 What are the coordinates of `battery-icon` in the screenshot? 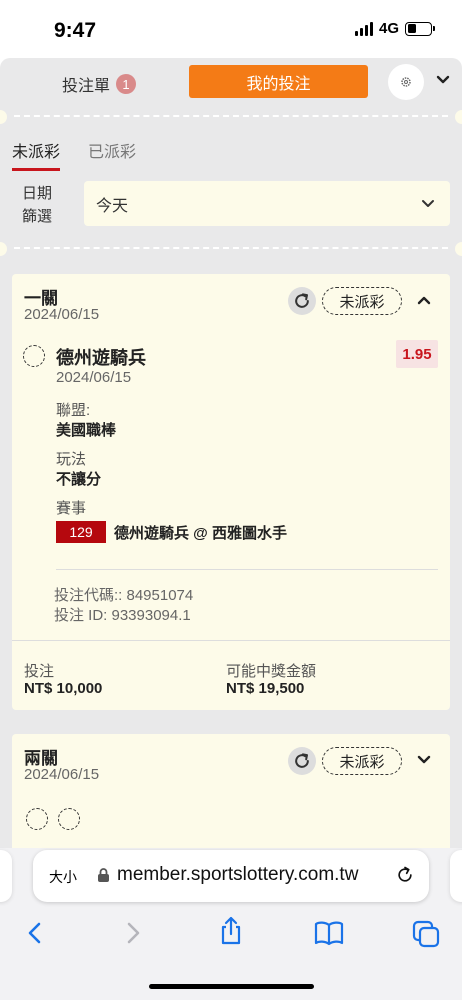 It's located at (420, 28).